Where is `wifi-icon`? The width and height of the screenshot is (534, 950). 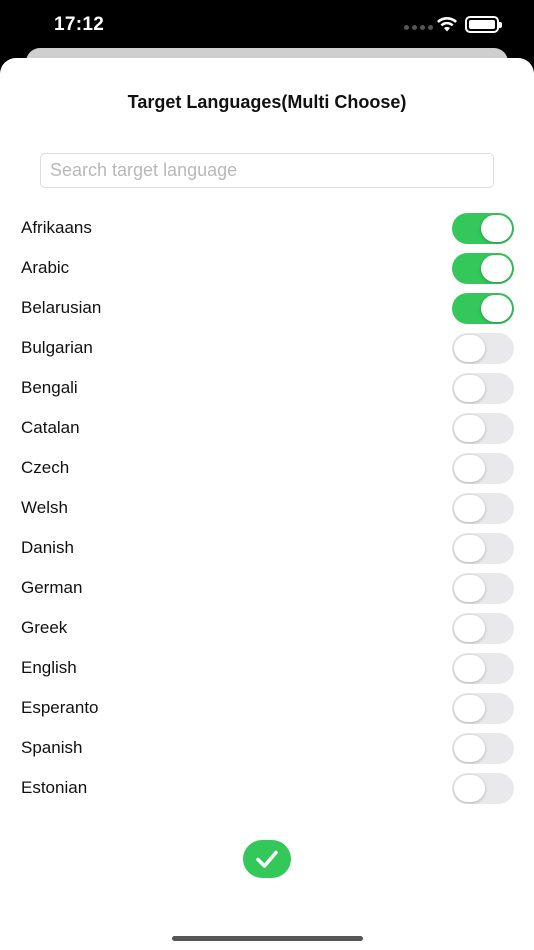 wifi-icon is located at coordinates (447, 24).